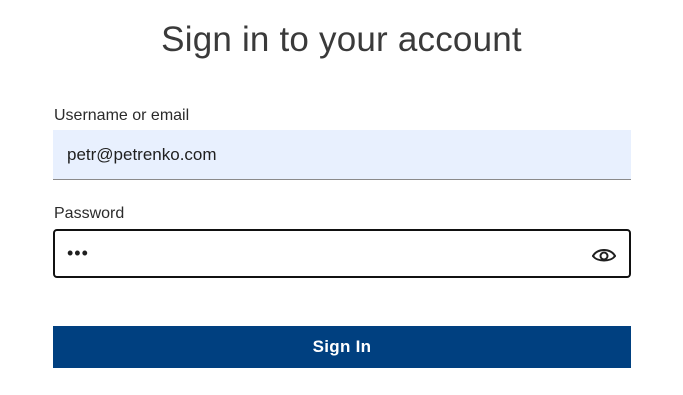 The height and width of the screenshot is (395, 683). I want to click on page-title: Sign in to your account, so click(341, 39).